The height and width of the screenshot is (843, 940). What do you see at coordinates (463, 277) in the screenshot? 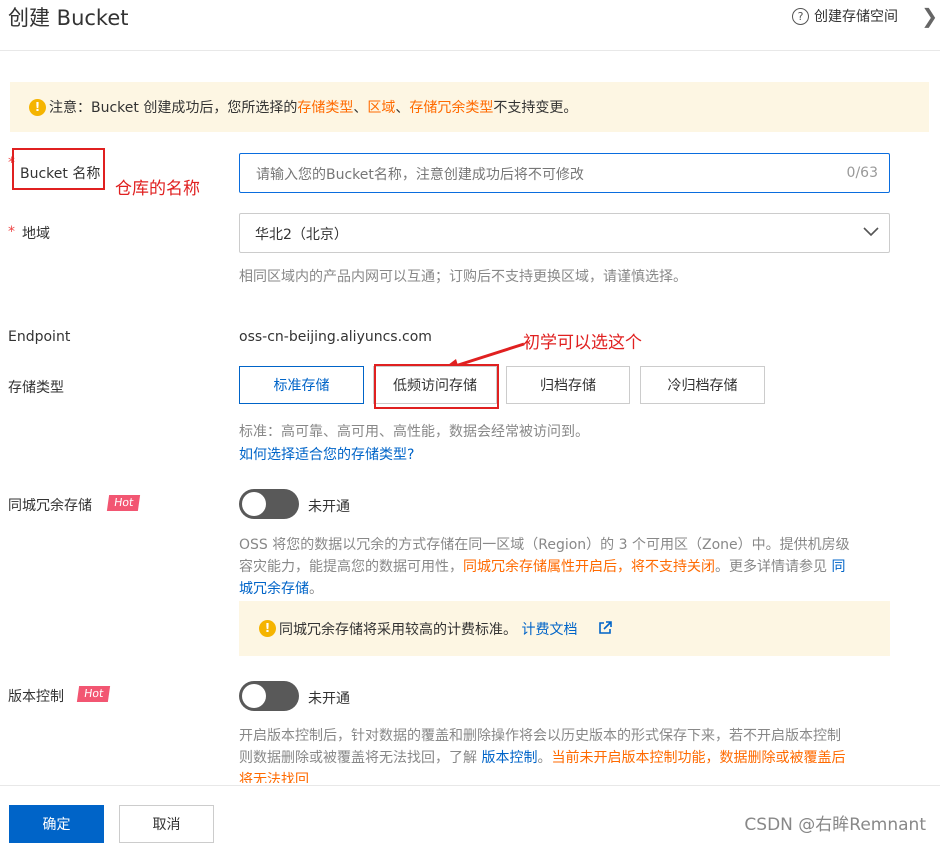
I see `region-hint: 相同区域内的产品内网可以互通；订购后不支持更换区域，请谨慎选择。` at bounding box center [463, 277].